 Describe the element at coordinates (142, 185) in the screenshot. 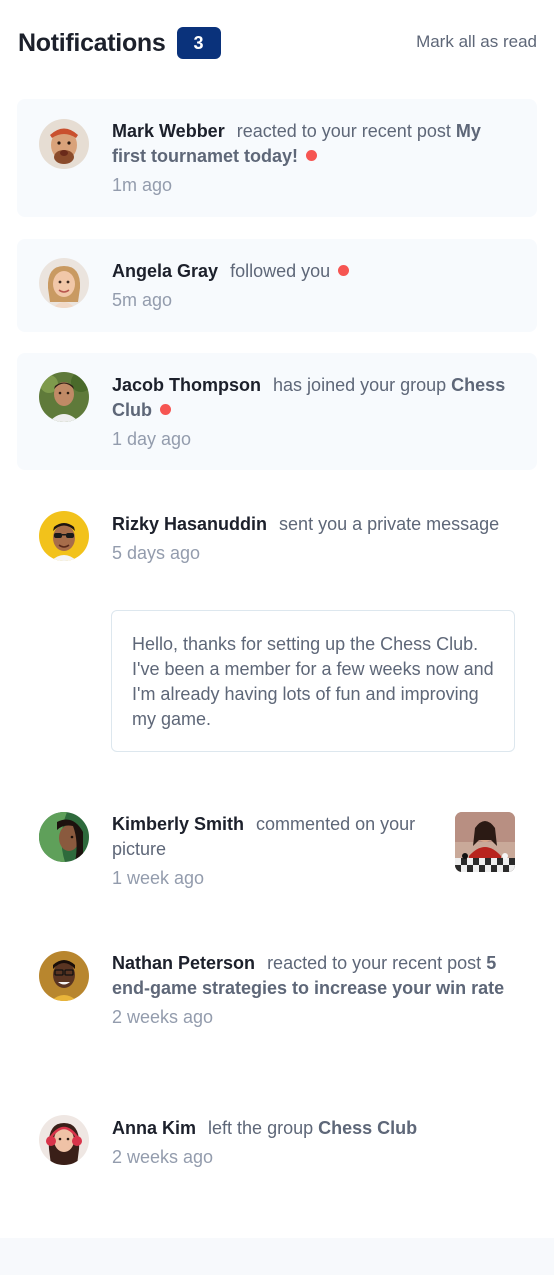

I see `timestamp: 1m ago` at that location.